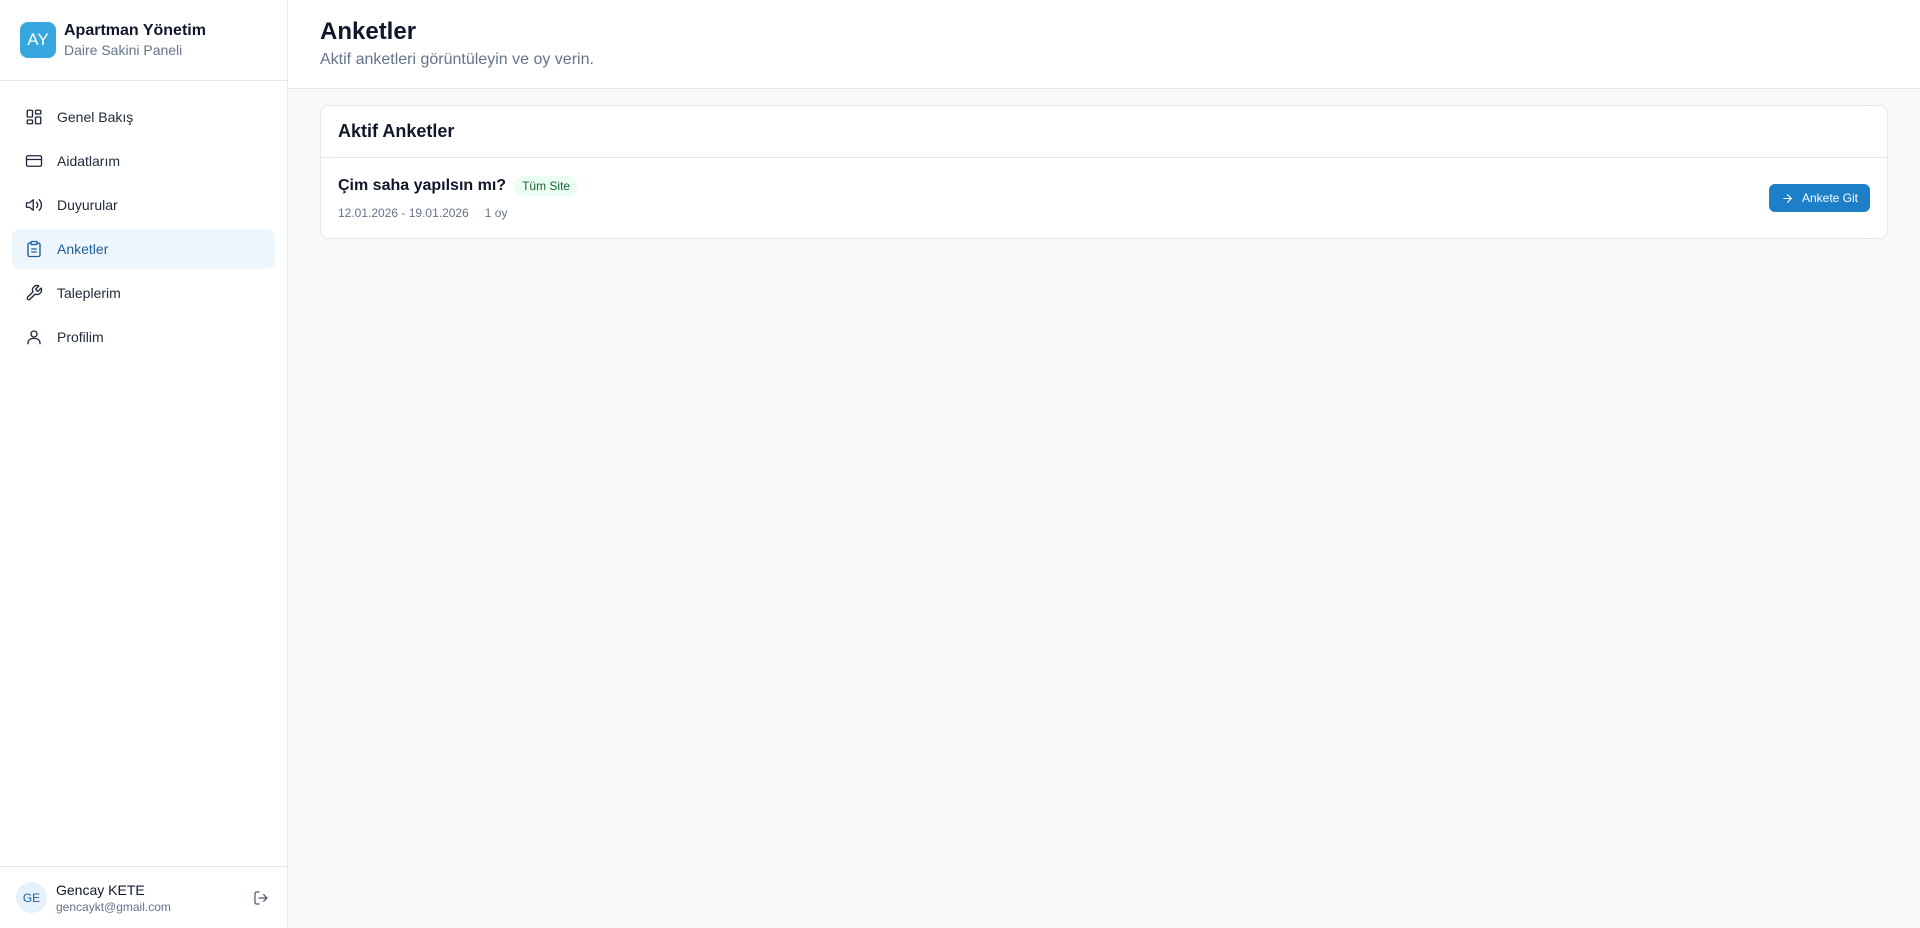 Image resolution: width=1920 pixels, height=928 pixels. What do you see at coordinates (34, 249) in the screenshot?
I see `clipboard-icon` at bounding box center [34, 249].